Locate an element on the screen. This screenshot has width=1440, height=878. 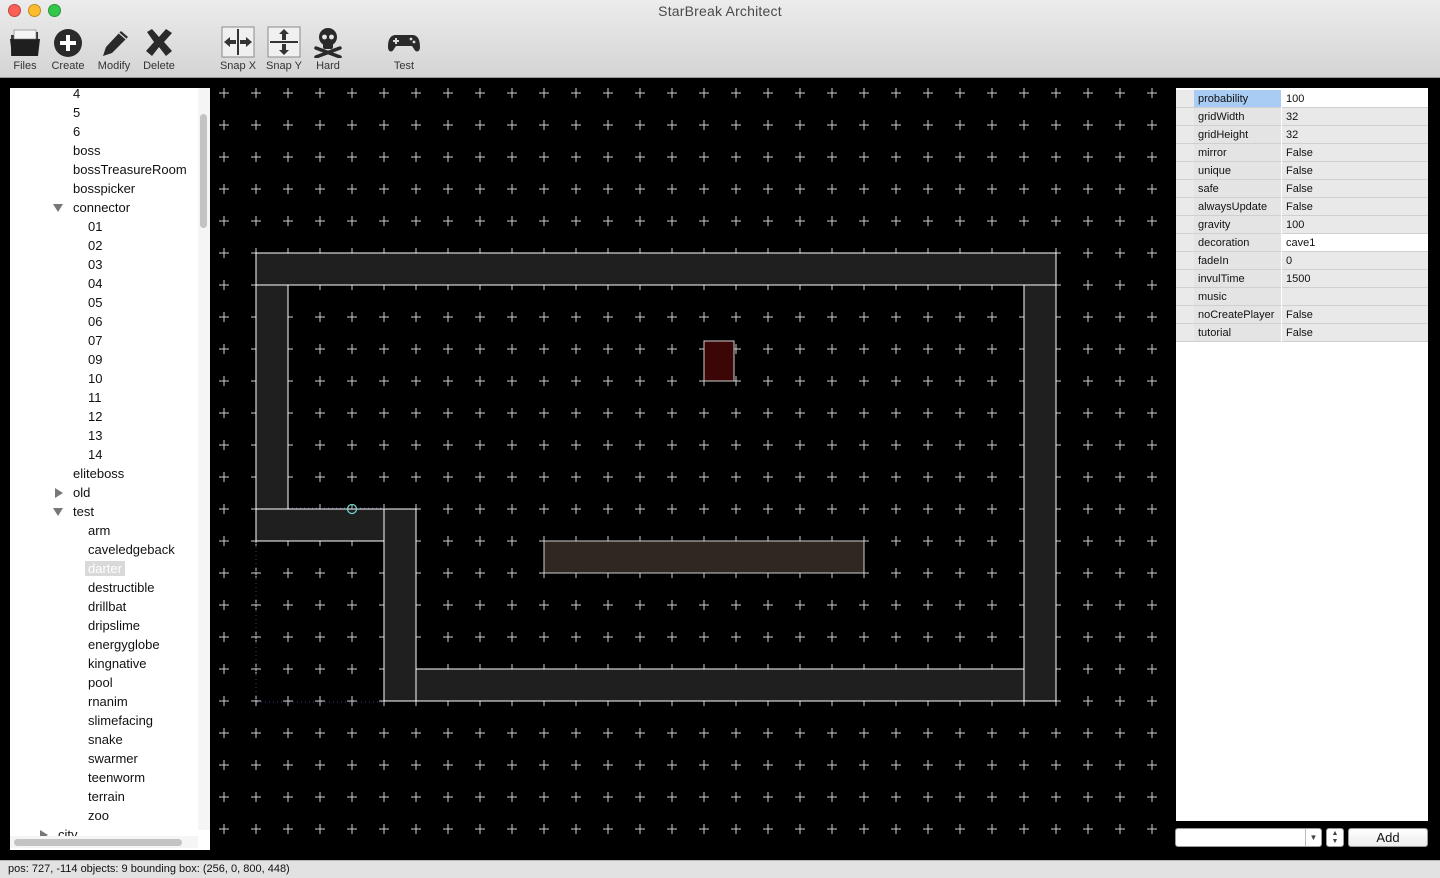
platform is located at coordinates (704, 557).